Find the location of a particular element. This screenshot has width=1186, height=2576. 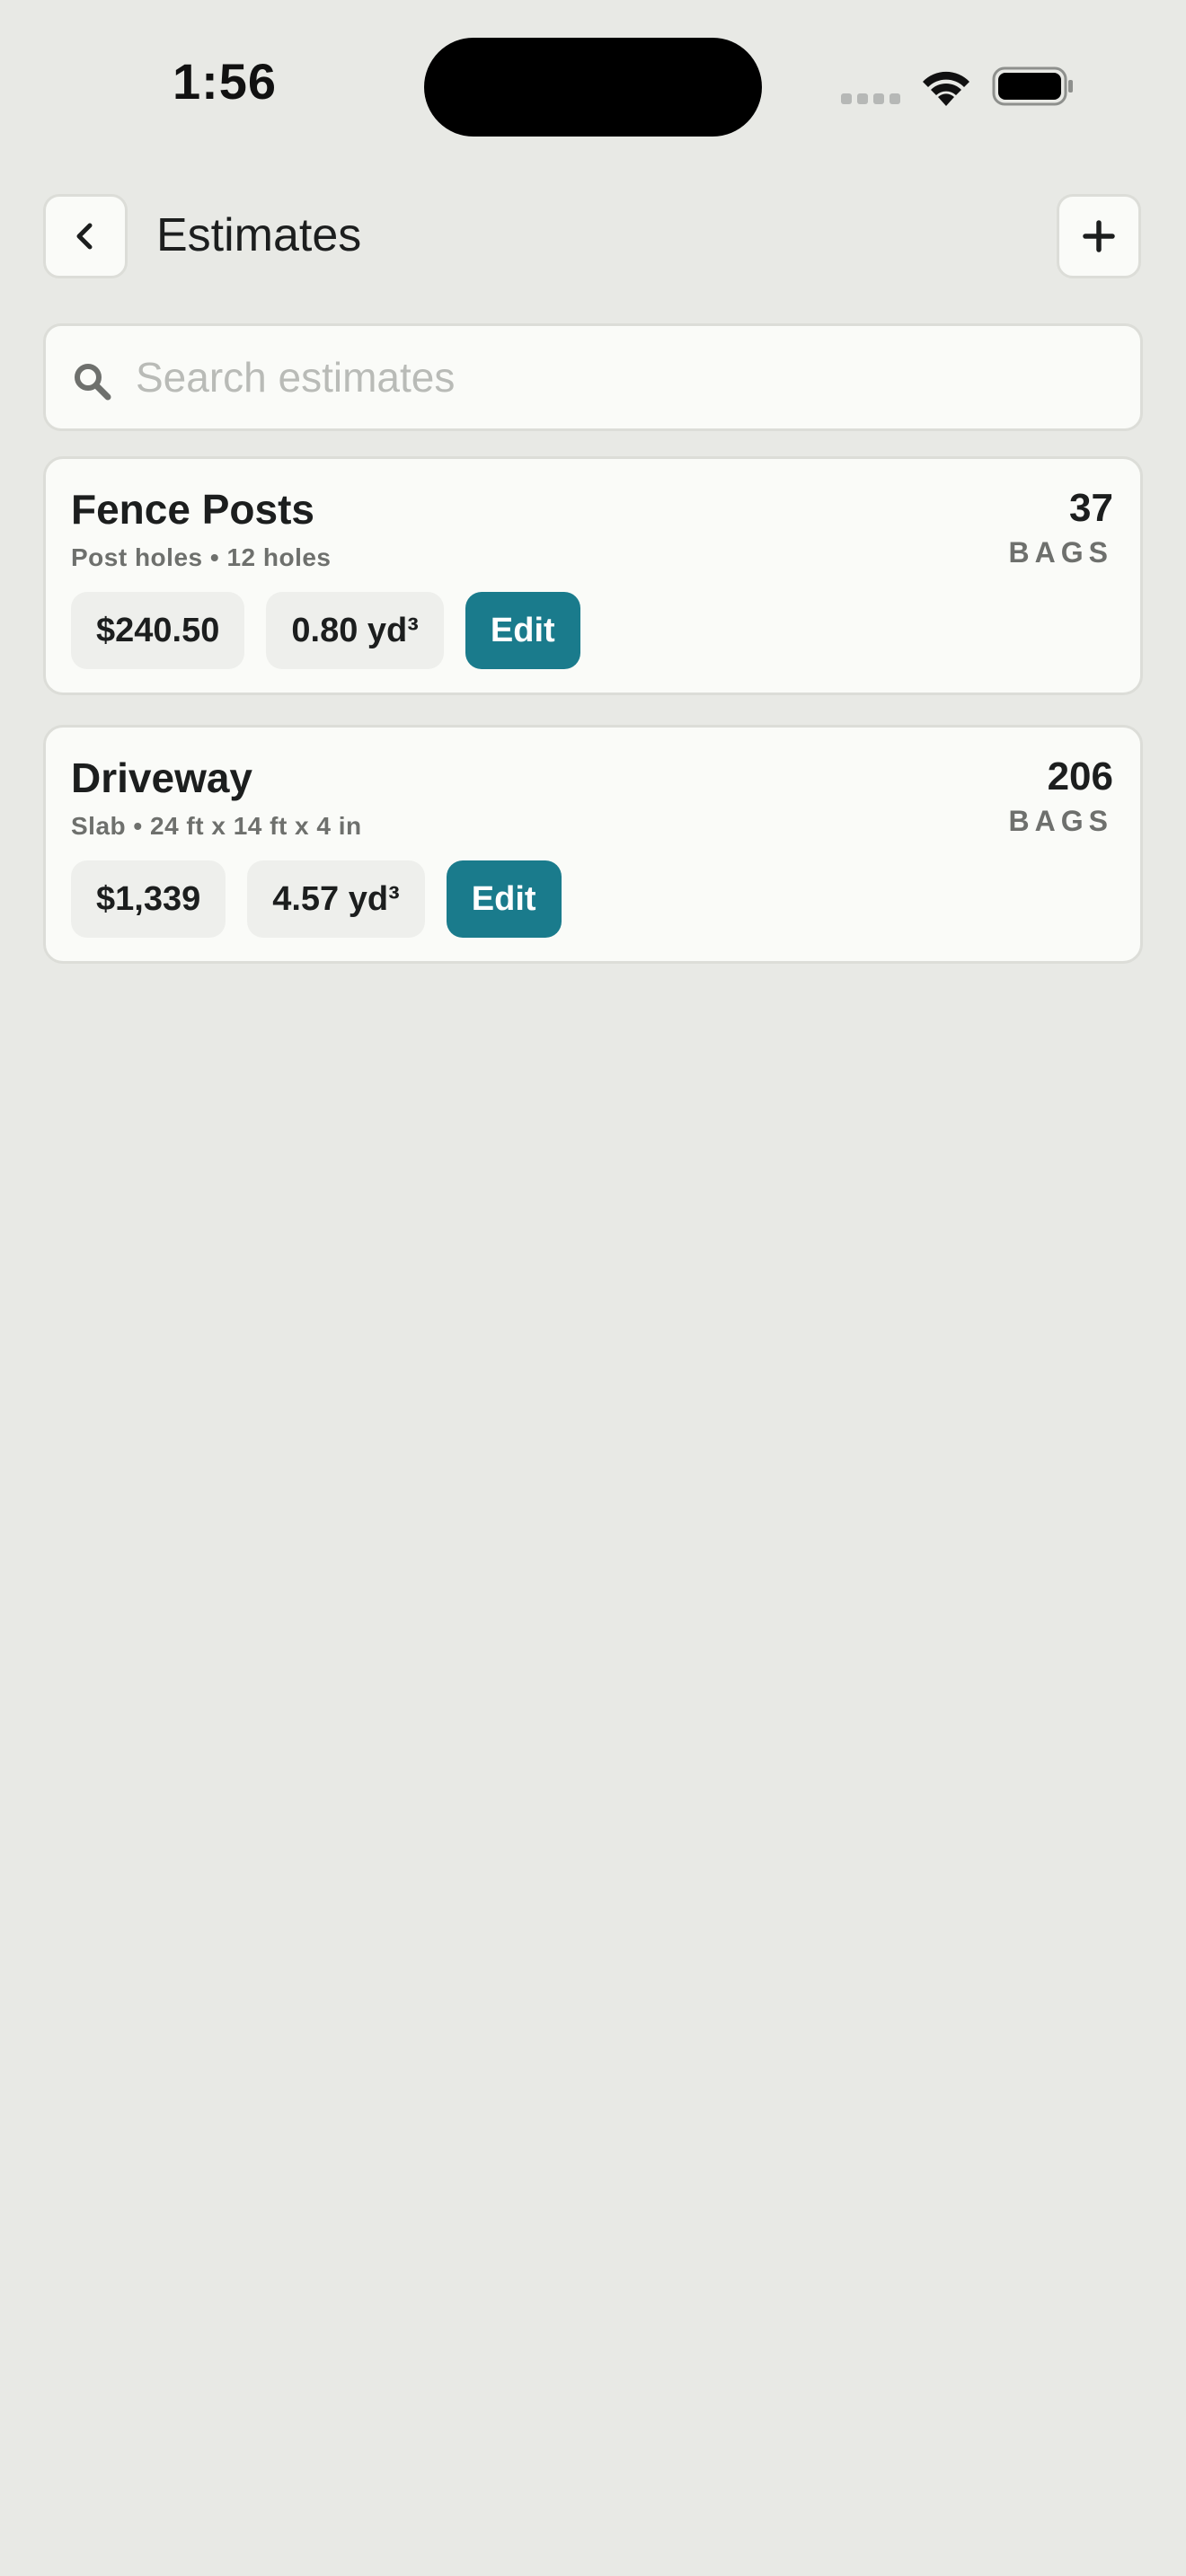

price-chip: $1,339 is located at coordinates (148, 899).